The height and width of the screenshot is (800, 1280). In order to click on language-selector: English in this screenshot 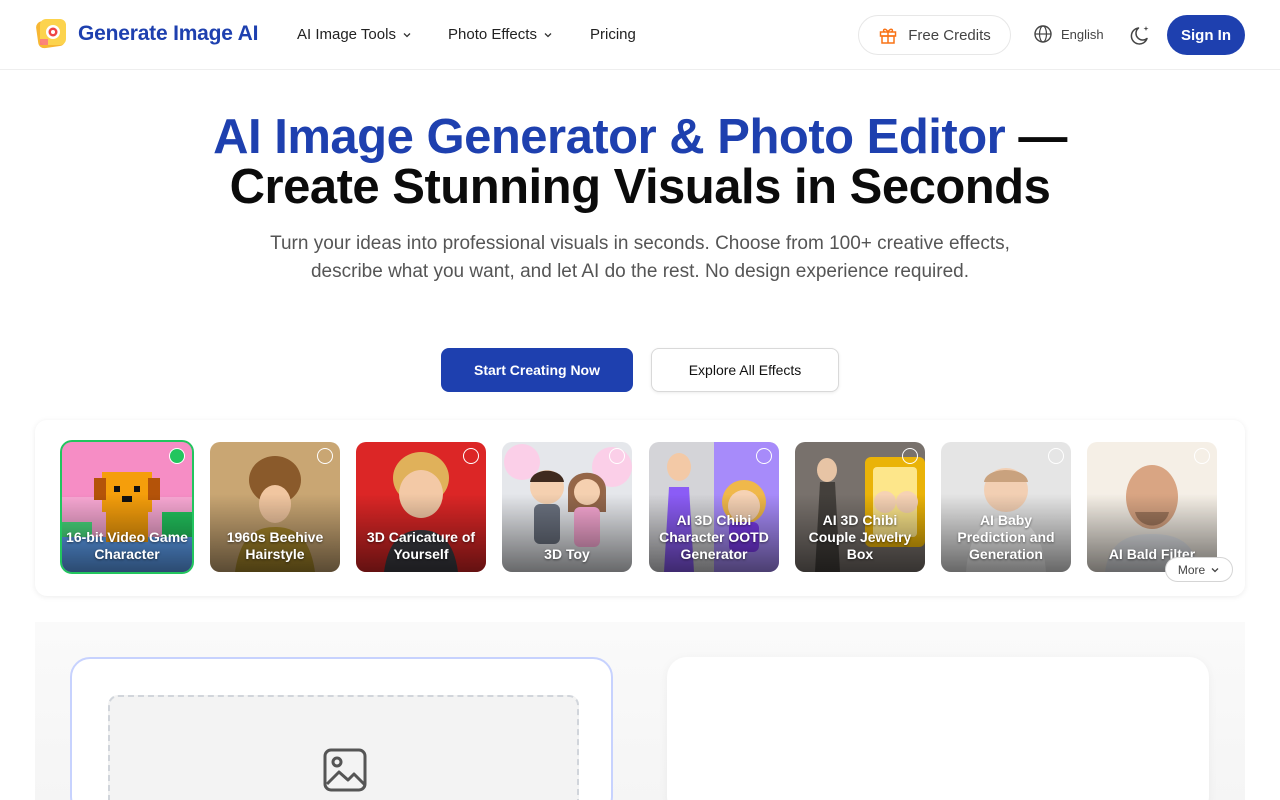, I will do `click(1068, 34)`.